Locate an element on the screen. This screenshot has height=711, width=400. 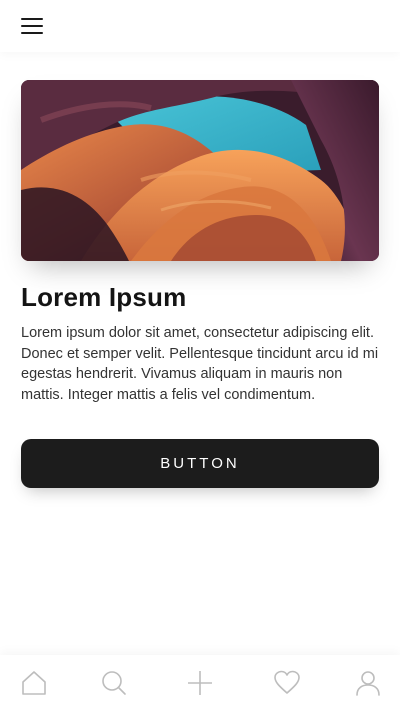
primary-button: BUTTON is located at coordinates (200, 463).